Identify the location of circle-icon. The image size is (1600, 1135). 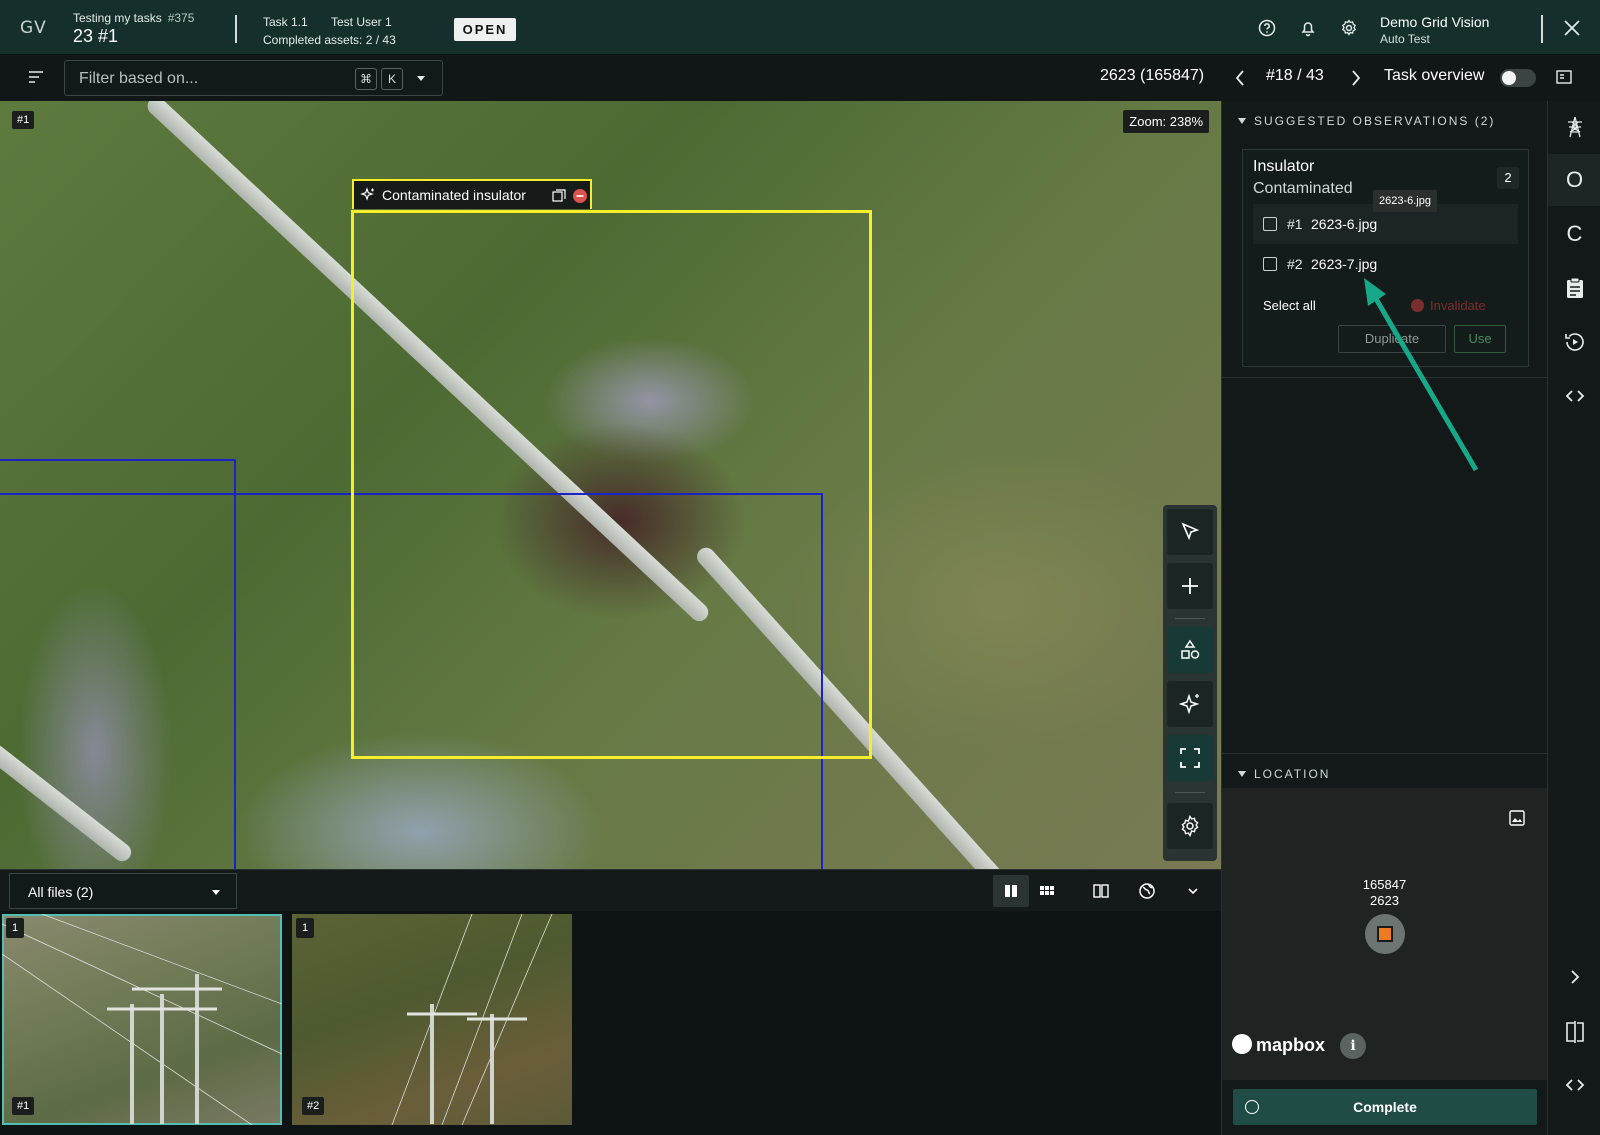
(1252, 1107).